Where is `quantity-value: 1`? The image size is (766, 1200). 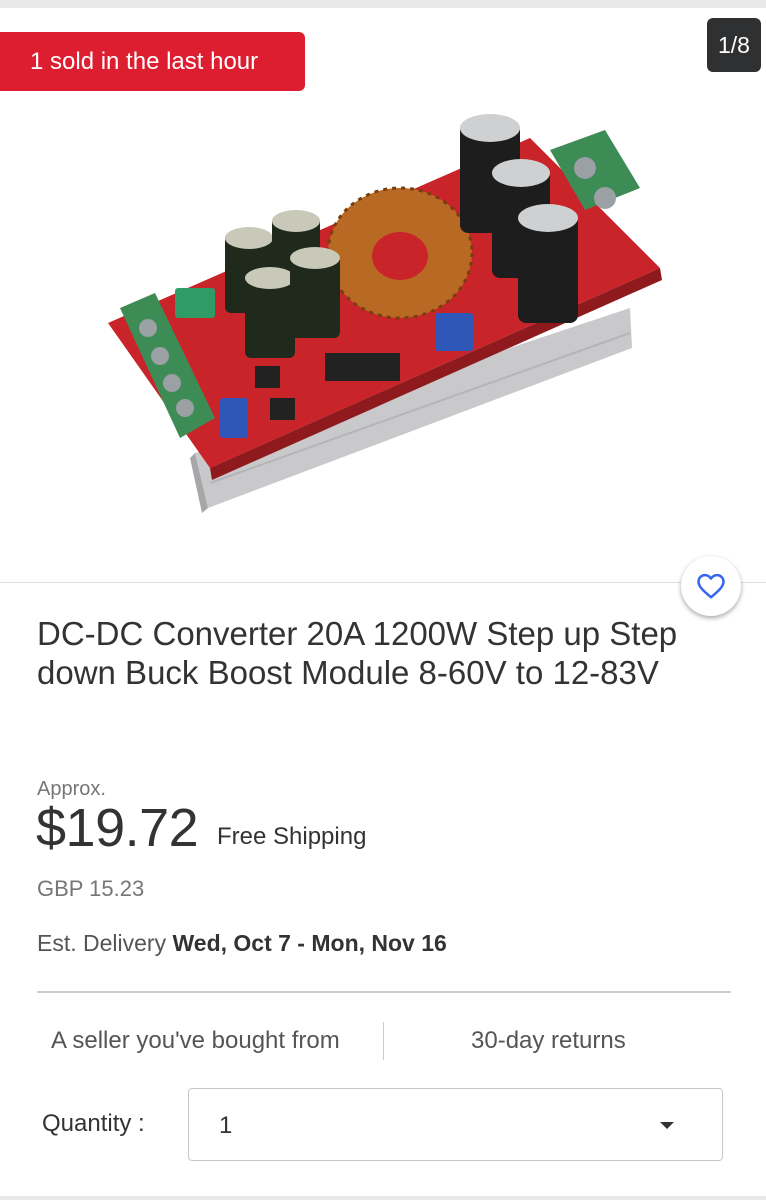 quantity-value: 1 is located at coordinates (226, 1125).